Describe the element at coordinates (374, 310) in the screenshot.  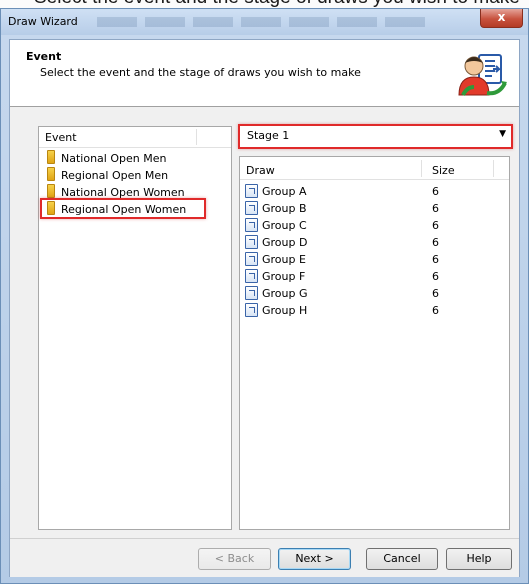
I see `draw-row: Group H 6` at that location.